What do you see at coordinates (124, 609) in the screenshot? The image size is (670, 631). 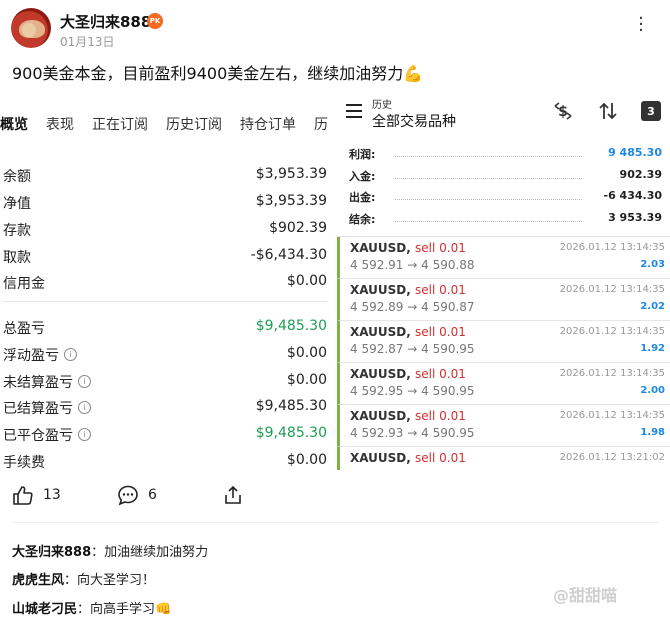 I see `comment-text: ：向高手学习👊` at bounding box center [124, 609].